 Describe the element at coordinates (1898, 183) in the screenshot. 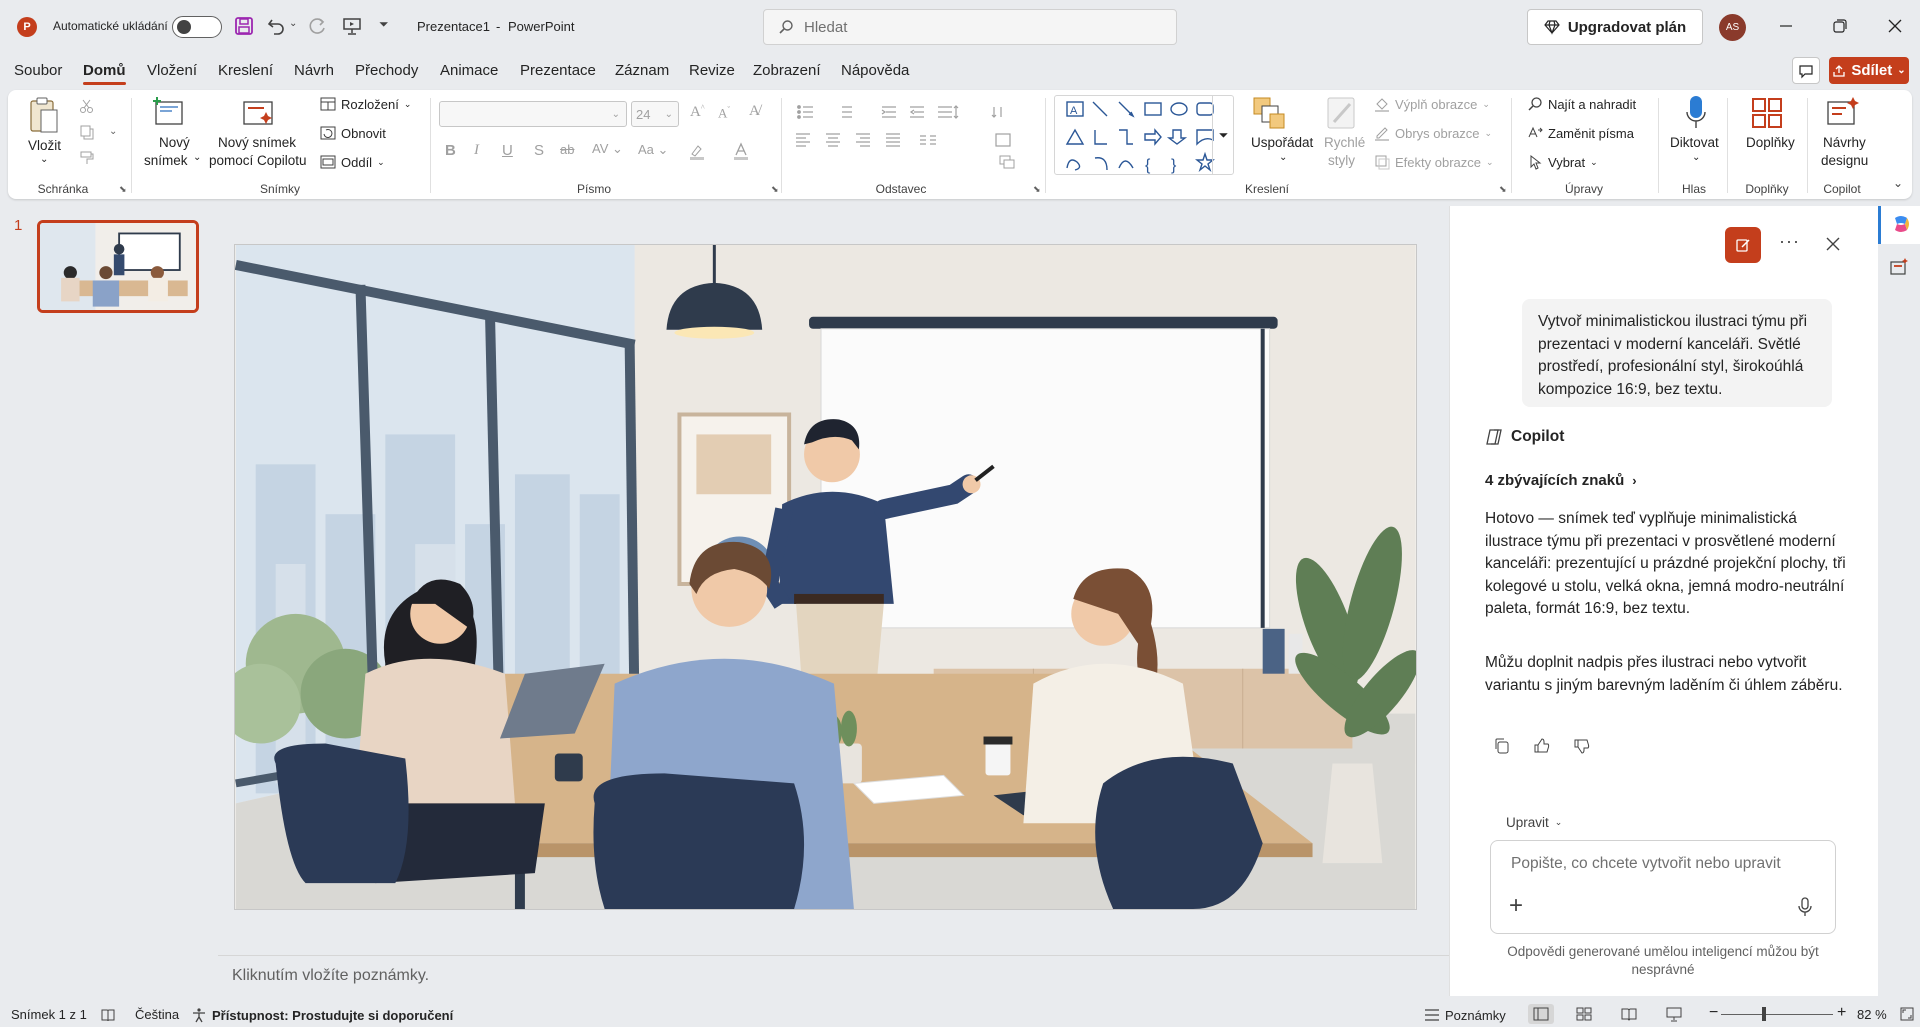

I see `collapse-ribbon-icon: ⌄` at that location.